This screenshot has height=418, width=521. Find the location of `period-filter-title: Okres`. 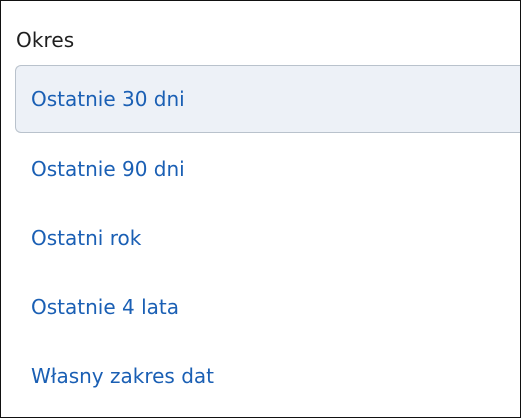

period-filter-title: Okres is located at coordinates (45, 40).